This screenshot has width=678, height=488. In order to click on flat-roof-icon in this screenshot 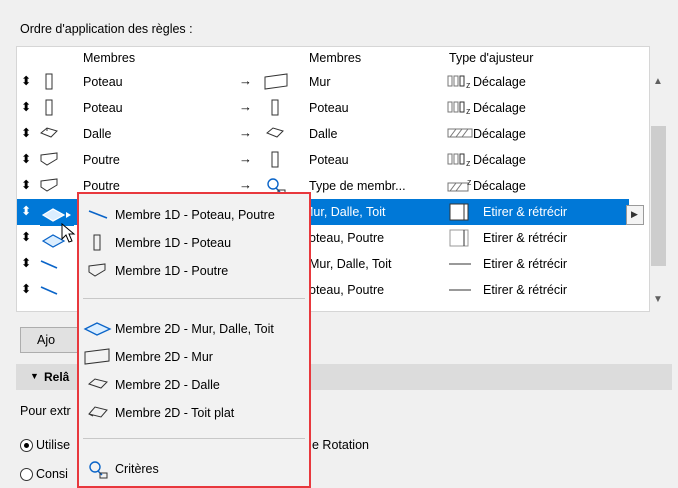, I will do `click(98, 412)`.